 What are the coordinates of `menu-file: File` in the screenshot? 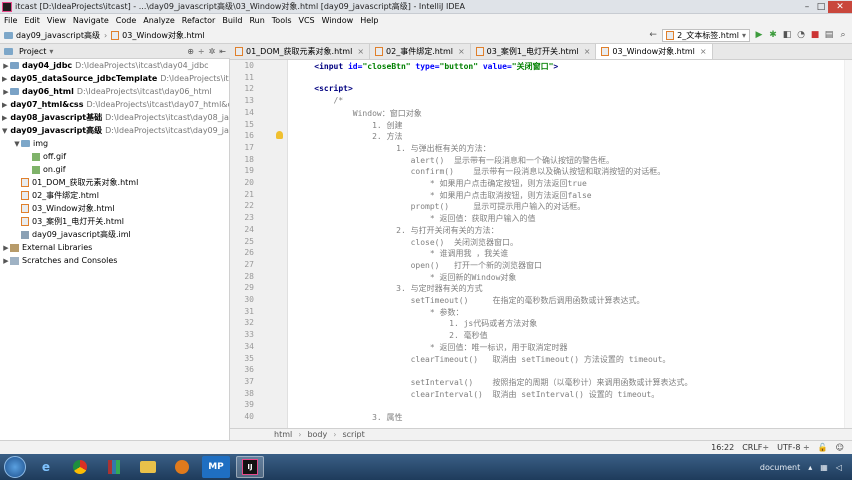 It's located at (10, 20).